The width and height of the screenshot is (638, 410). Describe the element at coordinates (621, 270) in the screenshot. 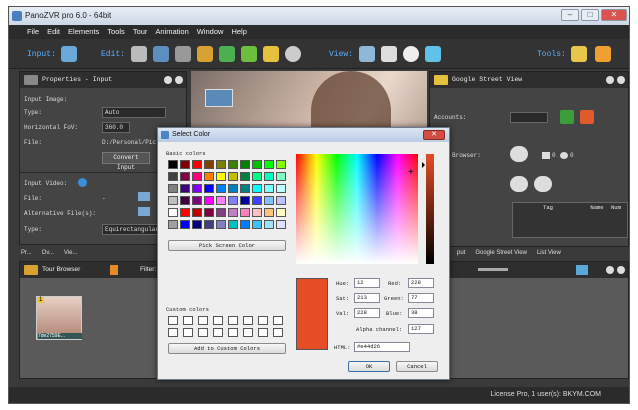

I see `panel-close-icon` at that location.